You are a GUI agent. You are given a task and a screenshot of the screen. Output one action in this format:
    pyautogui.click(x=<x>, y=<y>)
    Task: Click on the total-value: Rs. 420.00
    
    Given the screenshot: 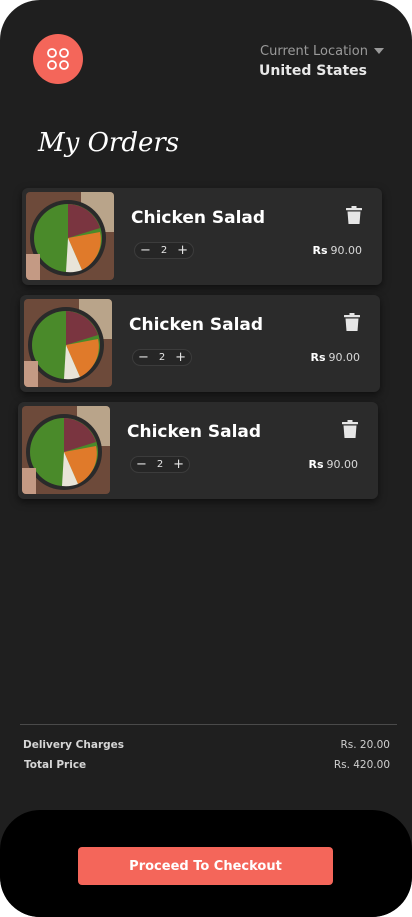 What is the action you would take?
    pyautogui.click(x=361, y=765)
    